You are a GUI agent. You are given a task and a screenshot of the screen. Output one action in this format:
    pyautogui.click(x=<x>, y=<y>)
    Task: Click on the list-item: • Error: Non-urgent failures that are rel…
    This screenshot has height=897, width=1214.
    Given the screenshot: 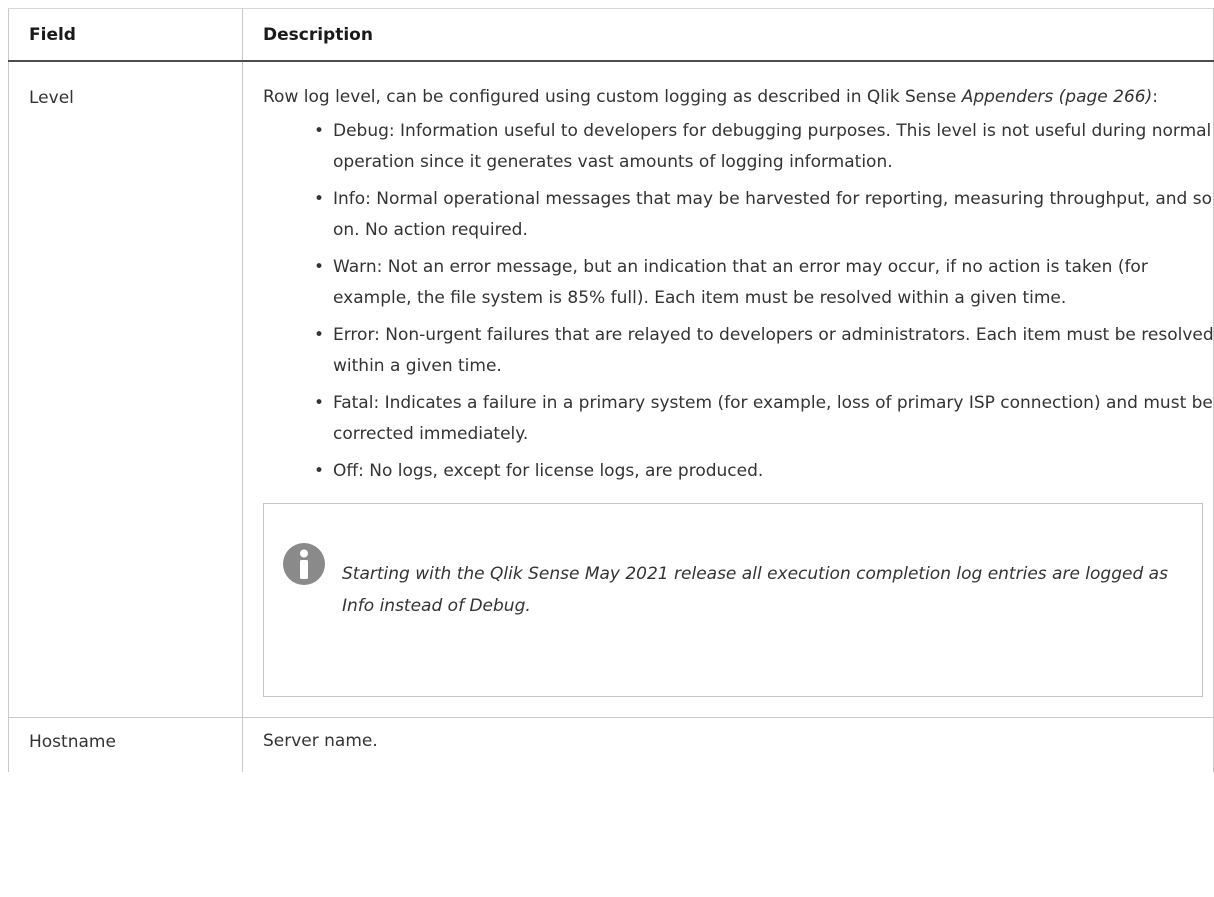 What is the action you would take?
    pyautogui.click(x=762, y=351)
    